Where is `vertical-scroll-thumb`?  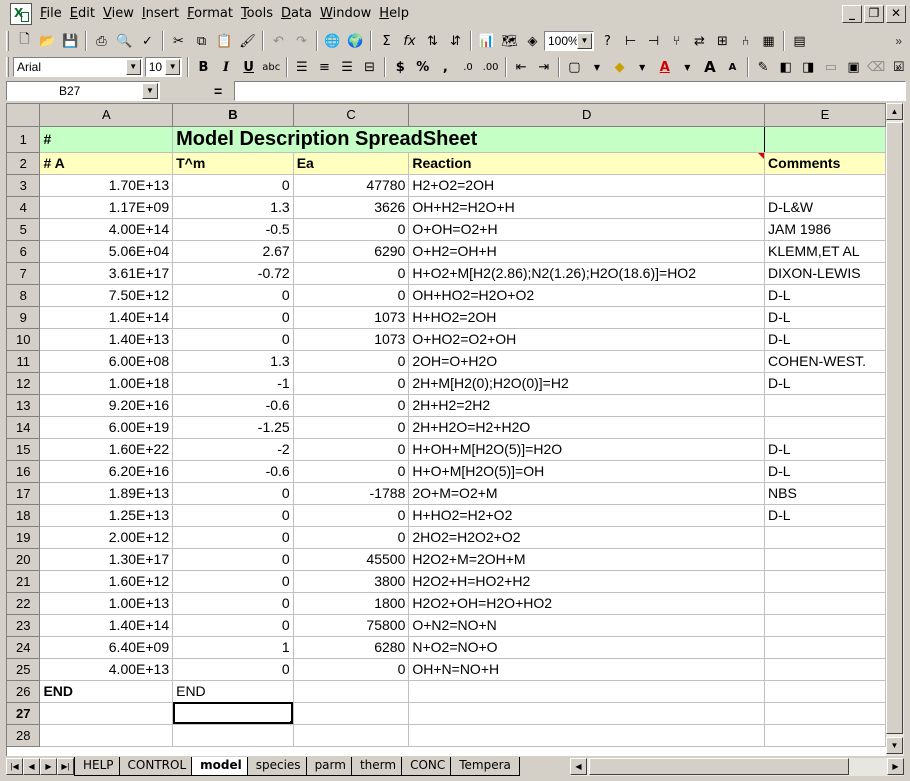 vertical-scroll-thumb is located at coordinates (894, 428).